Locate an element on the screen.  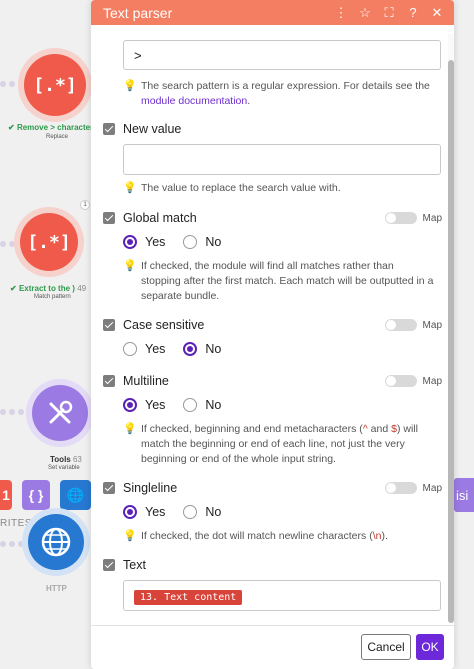
dialog-scrollbar is located at coordinates (451, 328).